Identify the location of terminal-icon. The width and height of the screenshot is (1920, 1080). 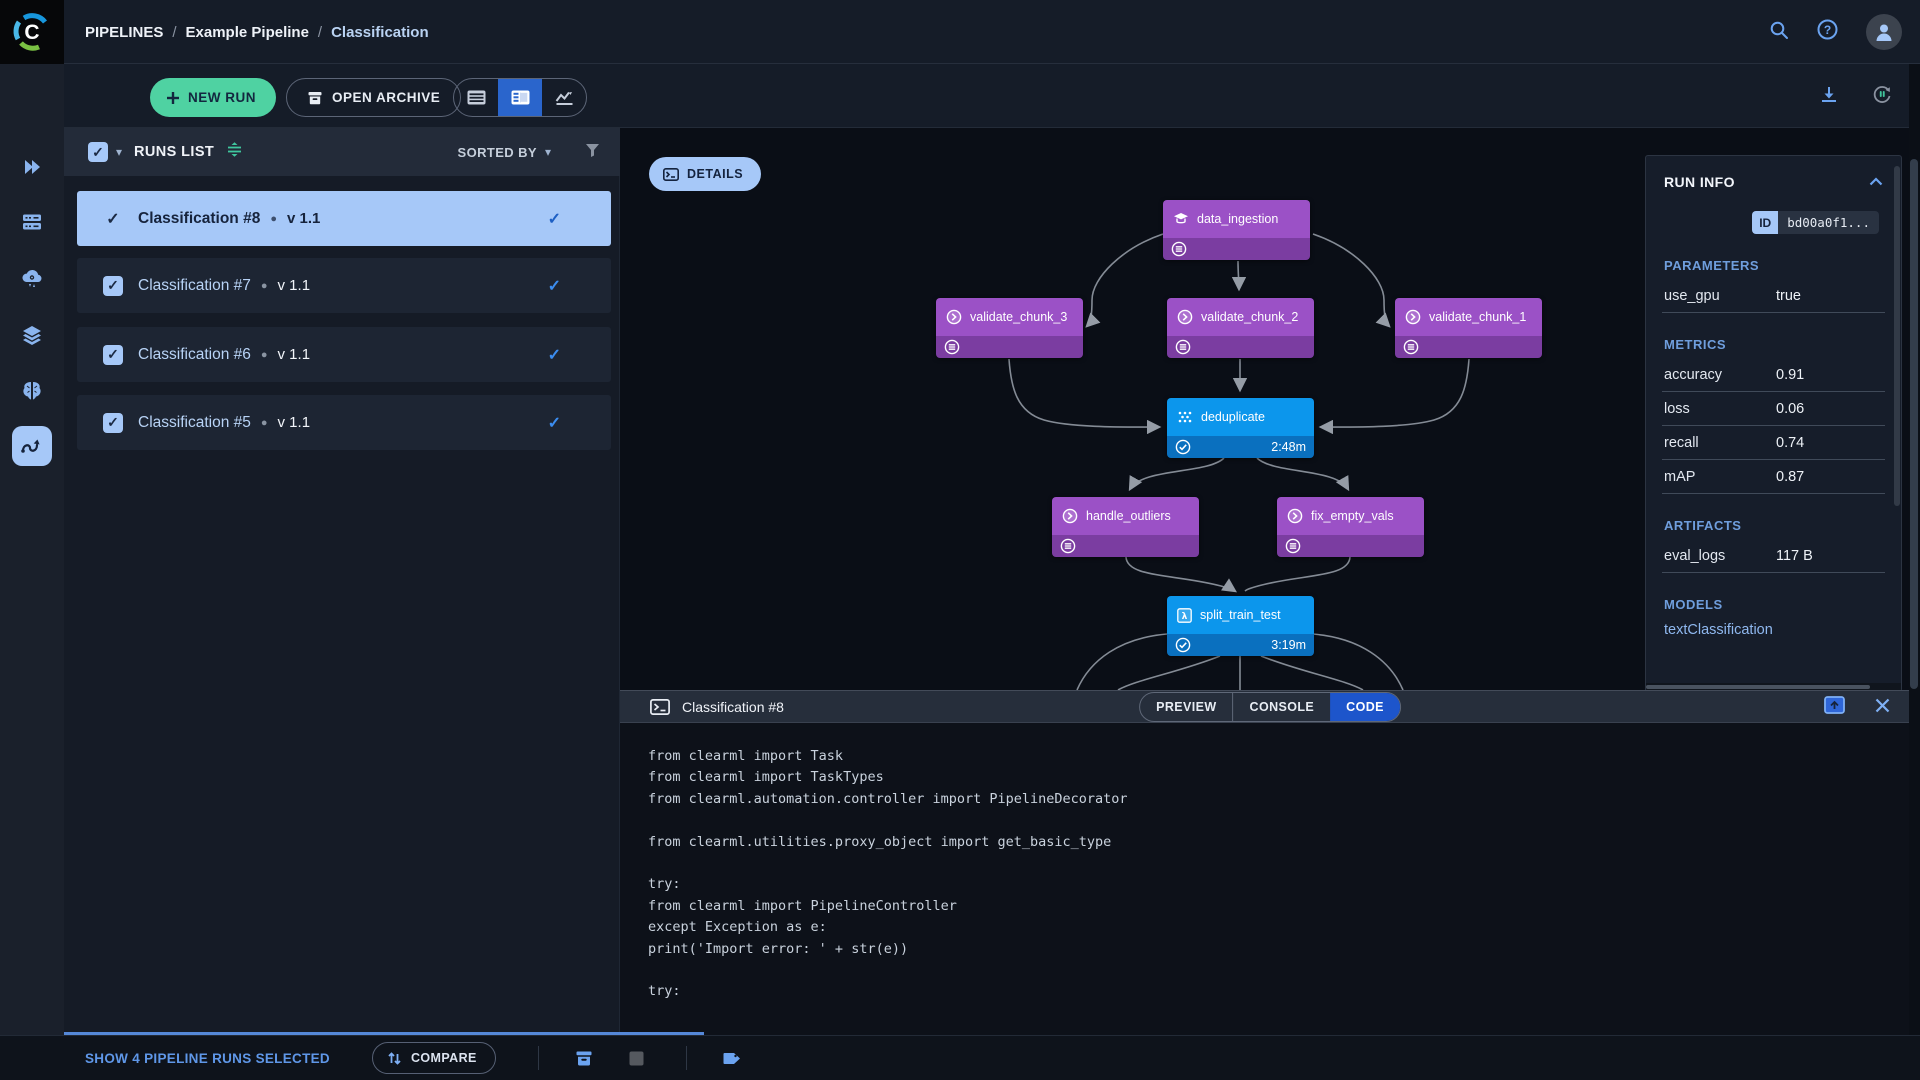
(671, 174).